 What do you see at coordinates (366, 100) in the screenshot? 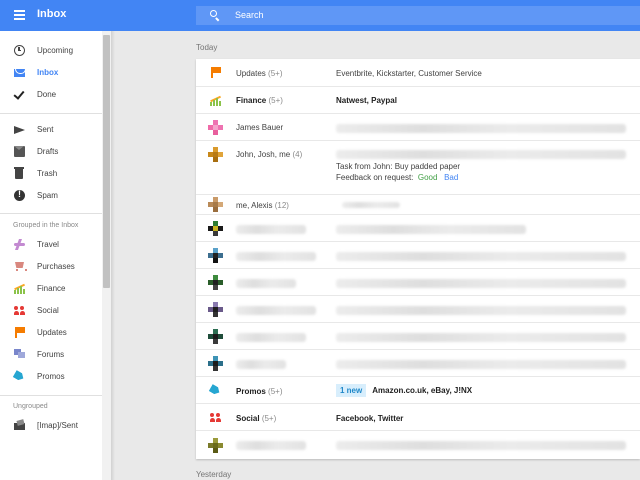
I see `bundle-summary: Natwest, Paypal` at bounding box center [366, 100].